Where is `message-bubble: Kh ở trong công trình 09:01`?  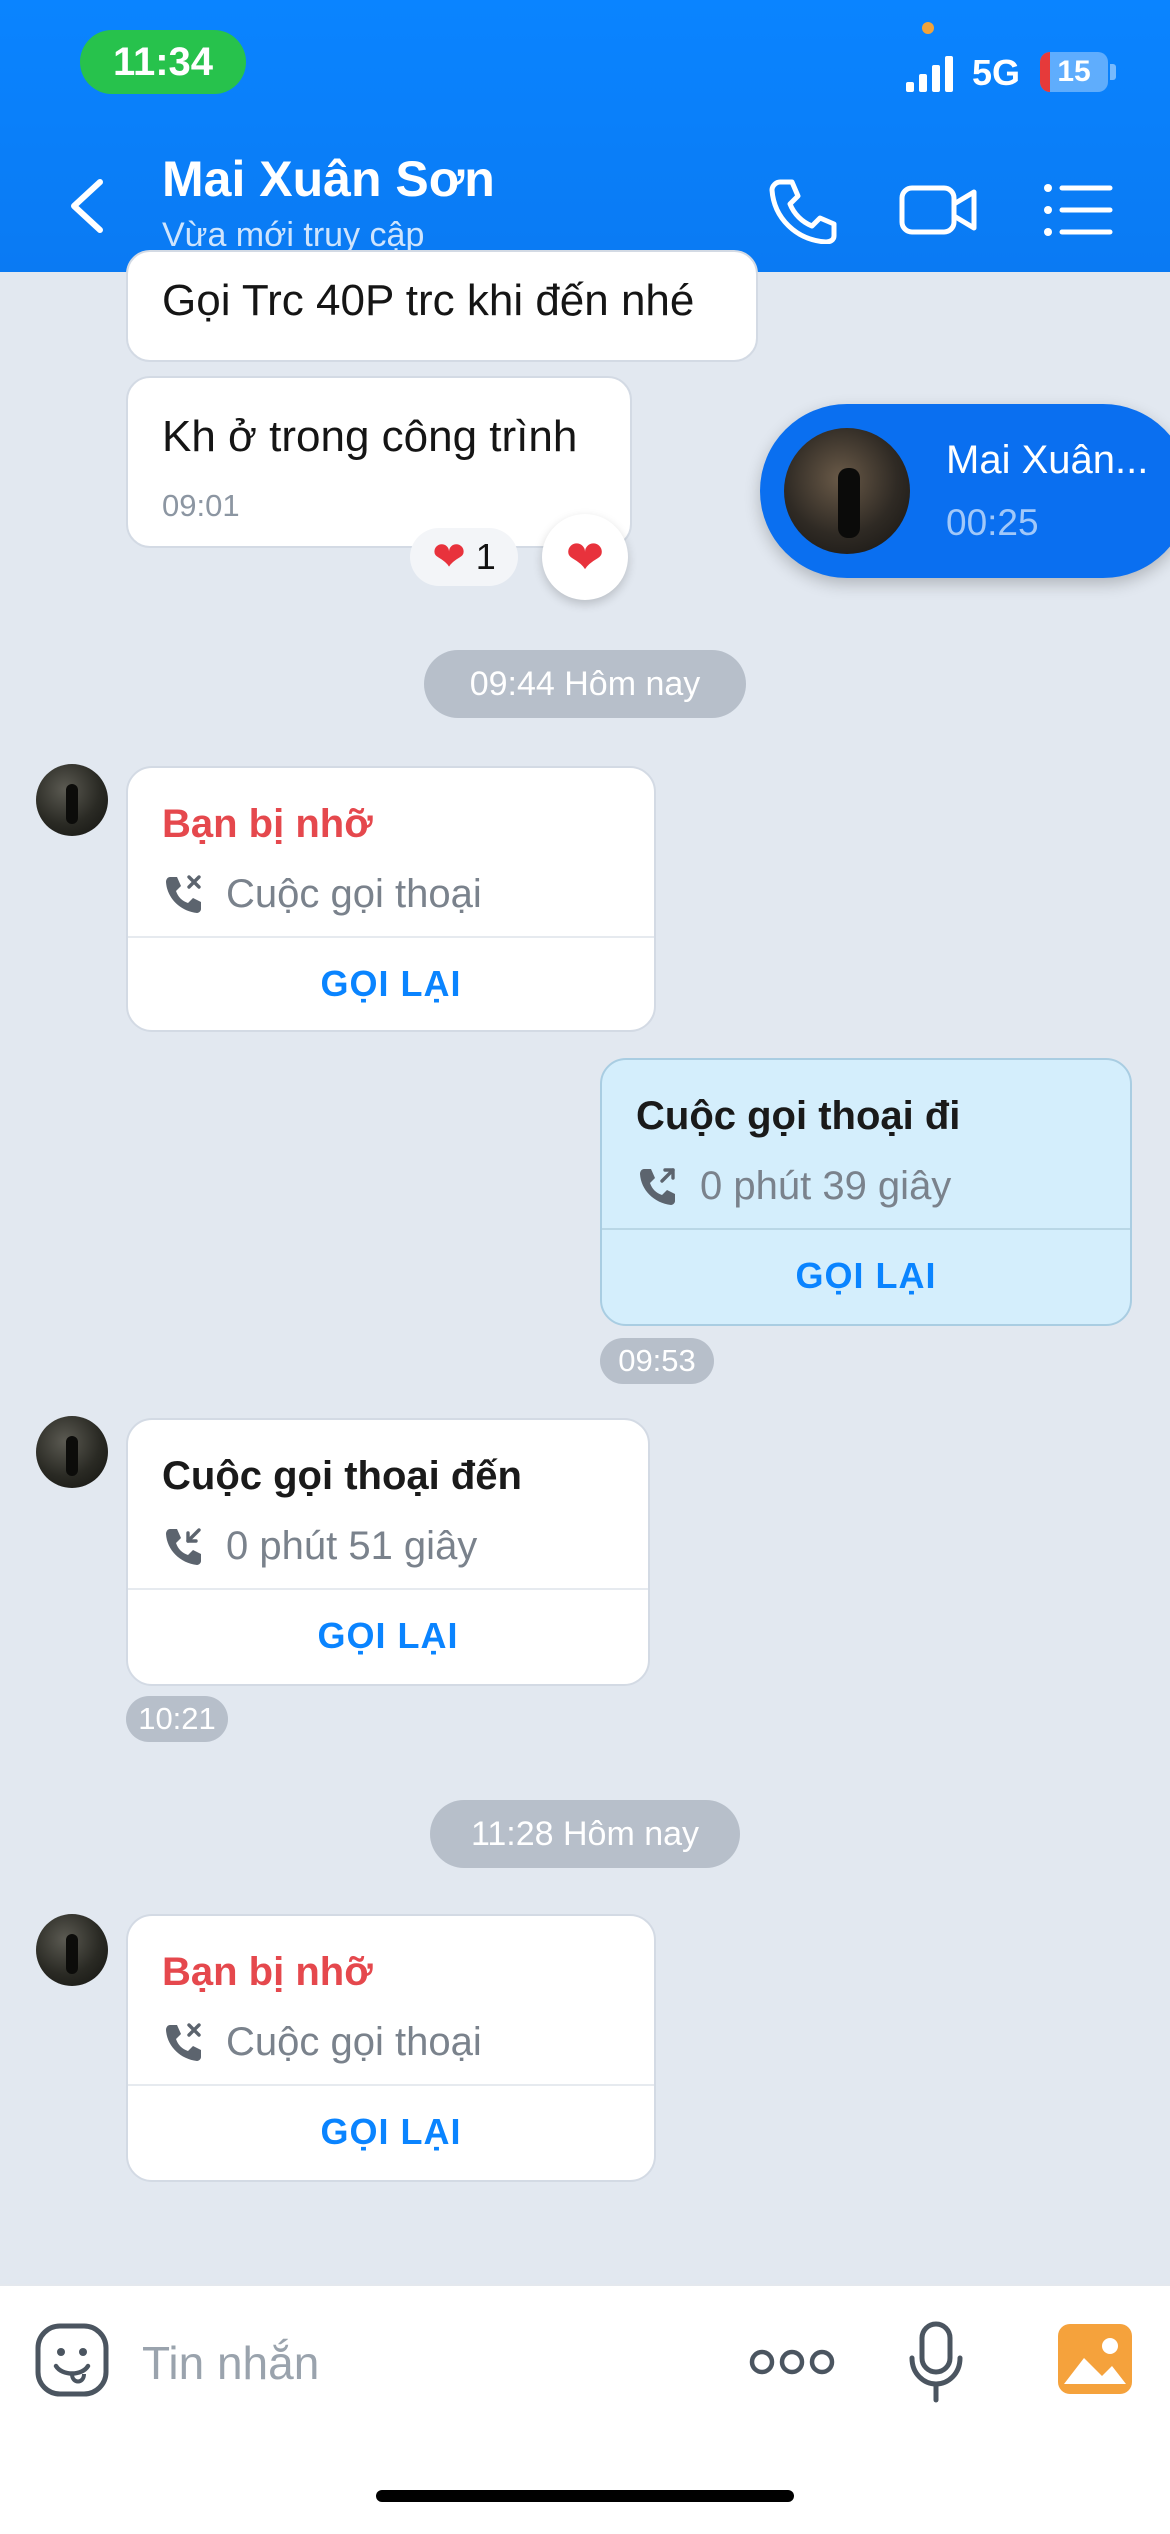 message-bubble: Kh ở trong công trình 09:01 is located at coordinates (379, 462).